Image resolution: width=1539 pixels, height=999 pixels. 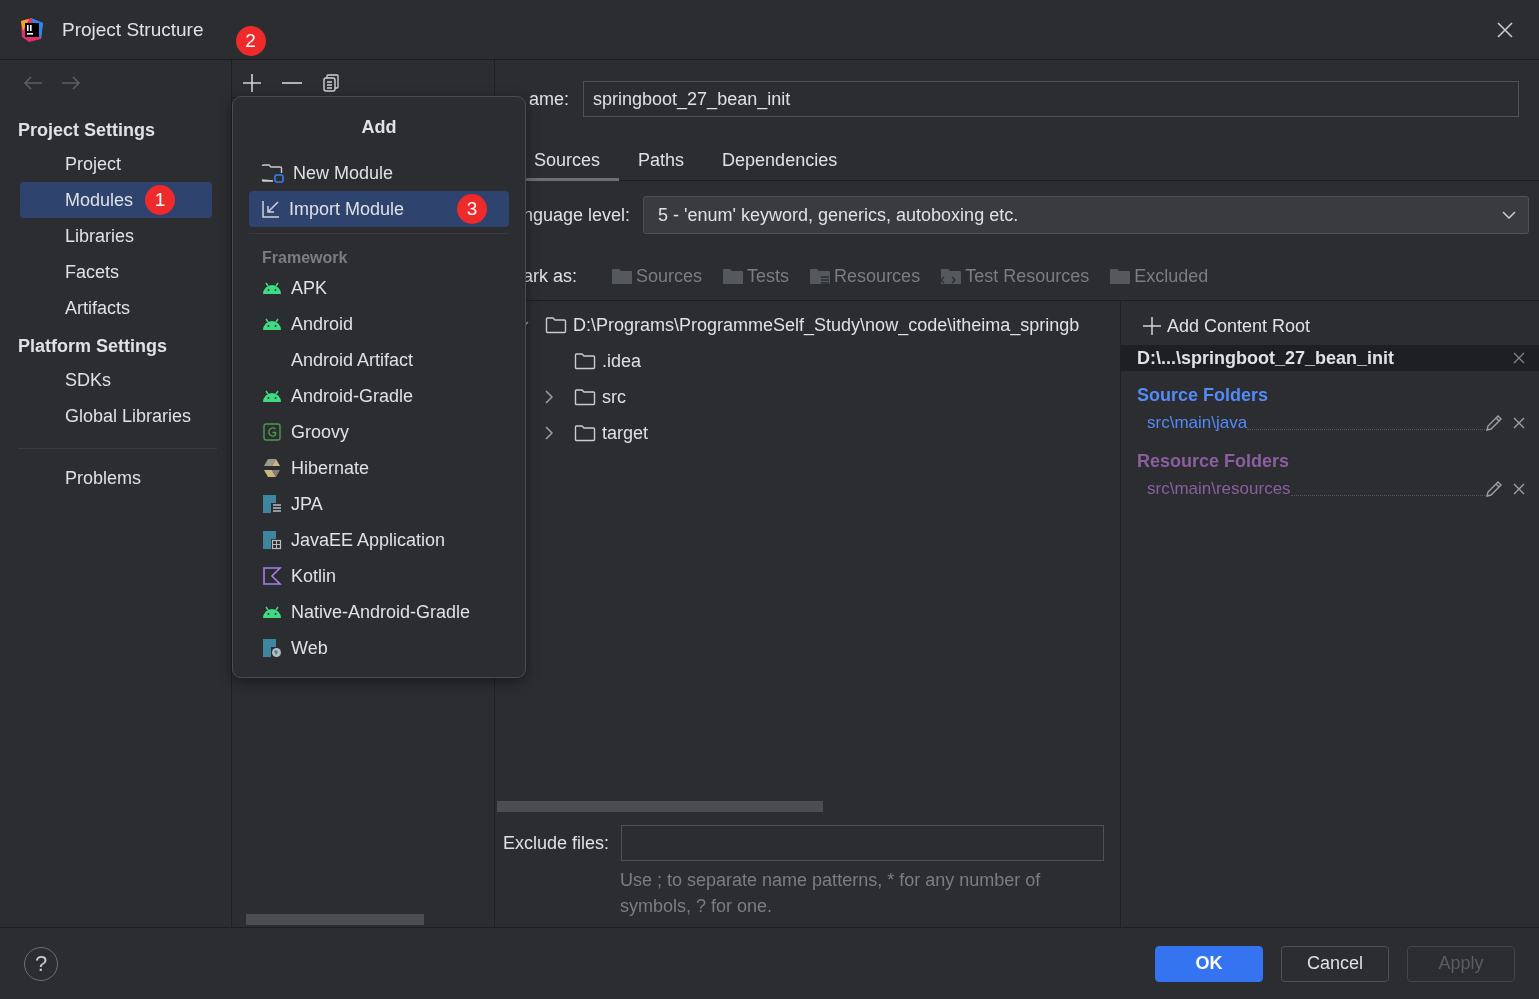 I want to click on app-logo-icon, so click(x=32, y=29).